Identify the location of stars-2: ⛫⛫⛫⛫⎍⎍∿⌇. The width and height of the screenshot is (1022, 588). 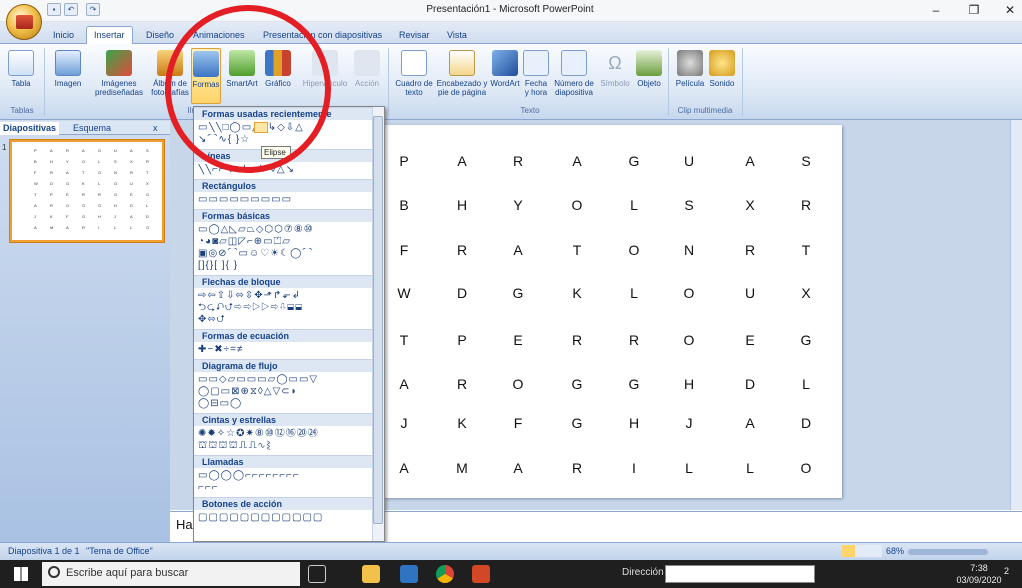
(286, 445).